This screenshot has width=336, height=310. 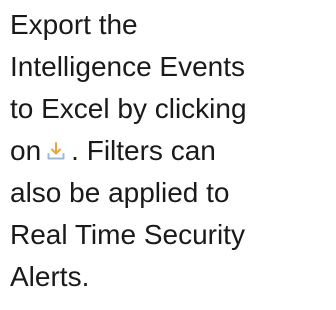 What do you see at coordinates (143, 150) in the screenshot?
I see `instruction-line-4-end: . Filters can` at bounding box center [143, 150].